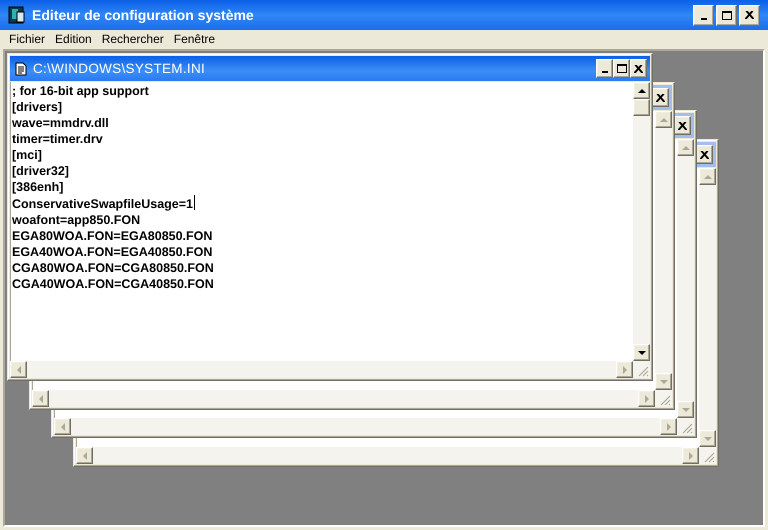 The width and height of the screenshot is (768, 530). I want to click on menu-item: Edition, so click(73, 39).